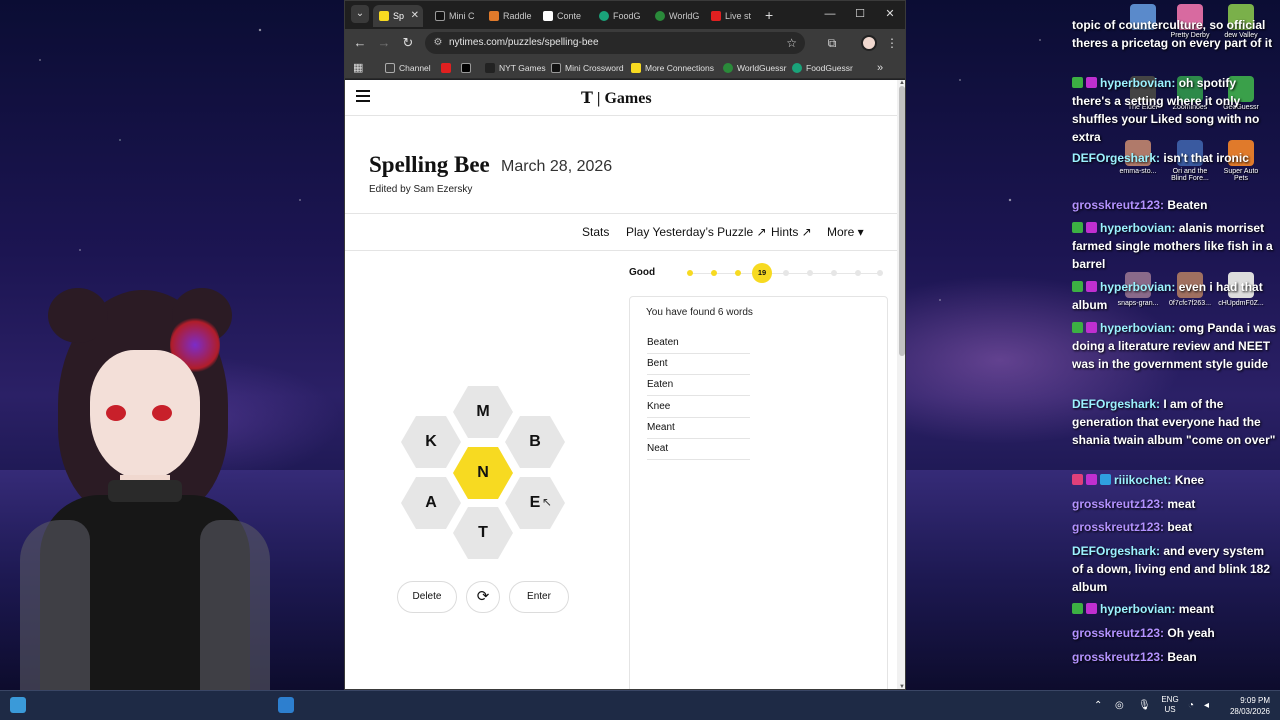  I want to click on tab-foodguessr: FoodG, so click(620, 16).